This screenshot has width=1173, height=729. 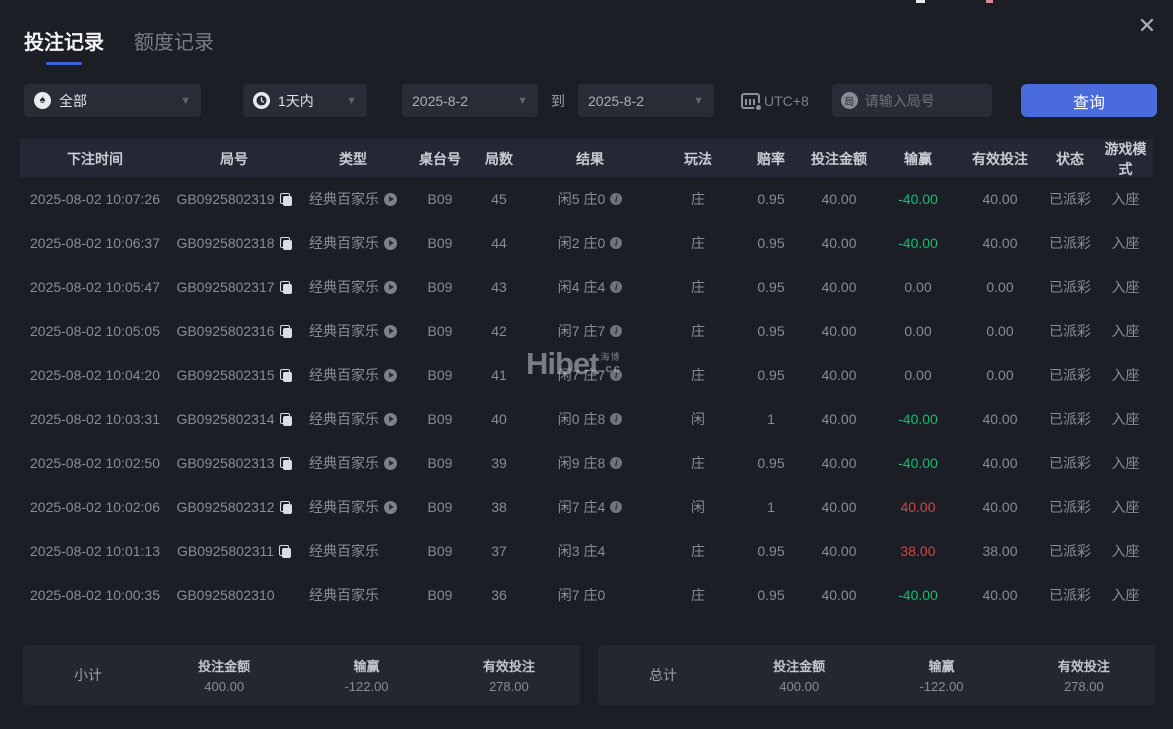 I want to click on play-type: 闲, so click(x=698, y=419).